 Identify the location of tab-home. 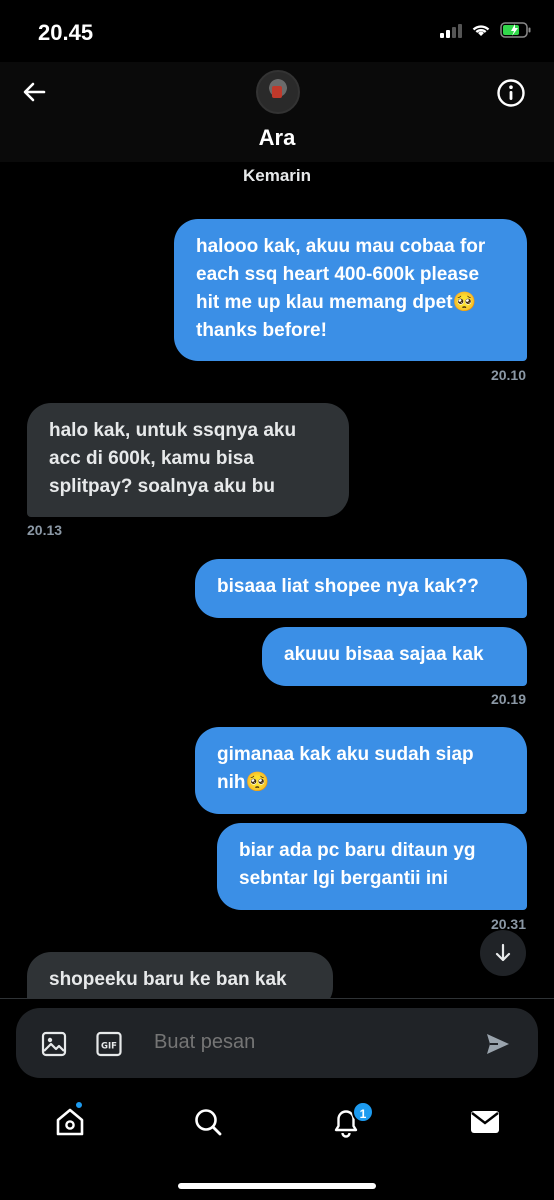
(70, 1122).